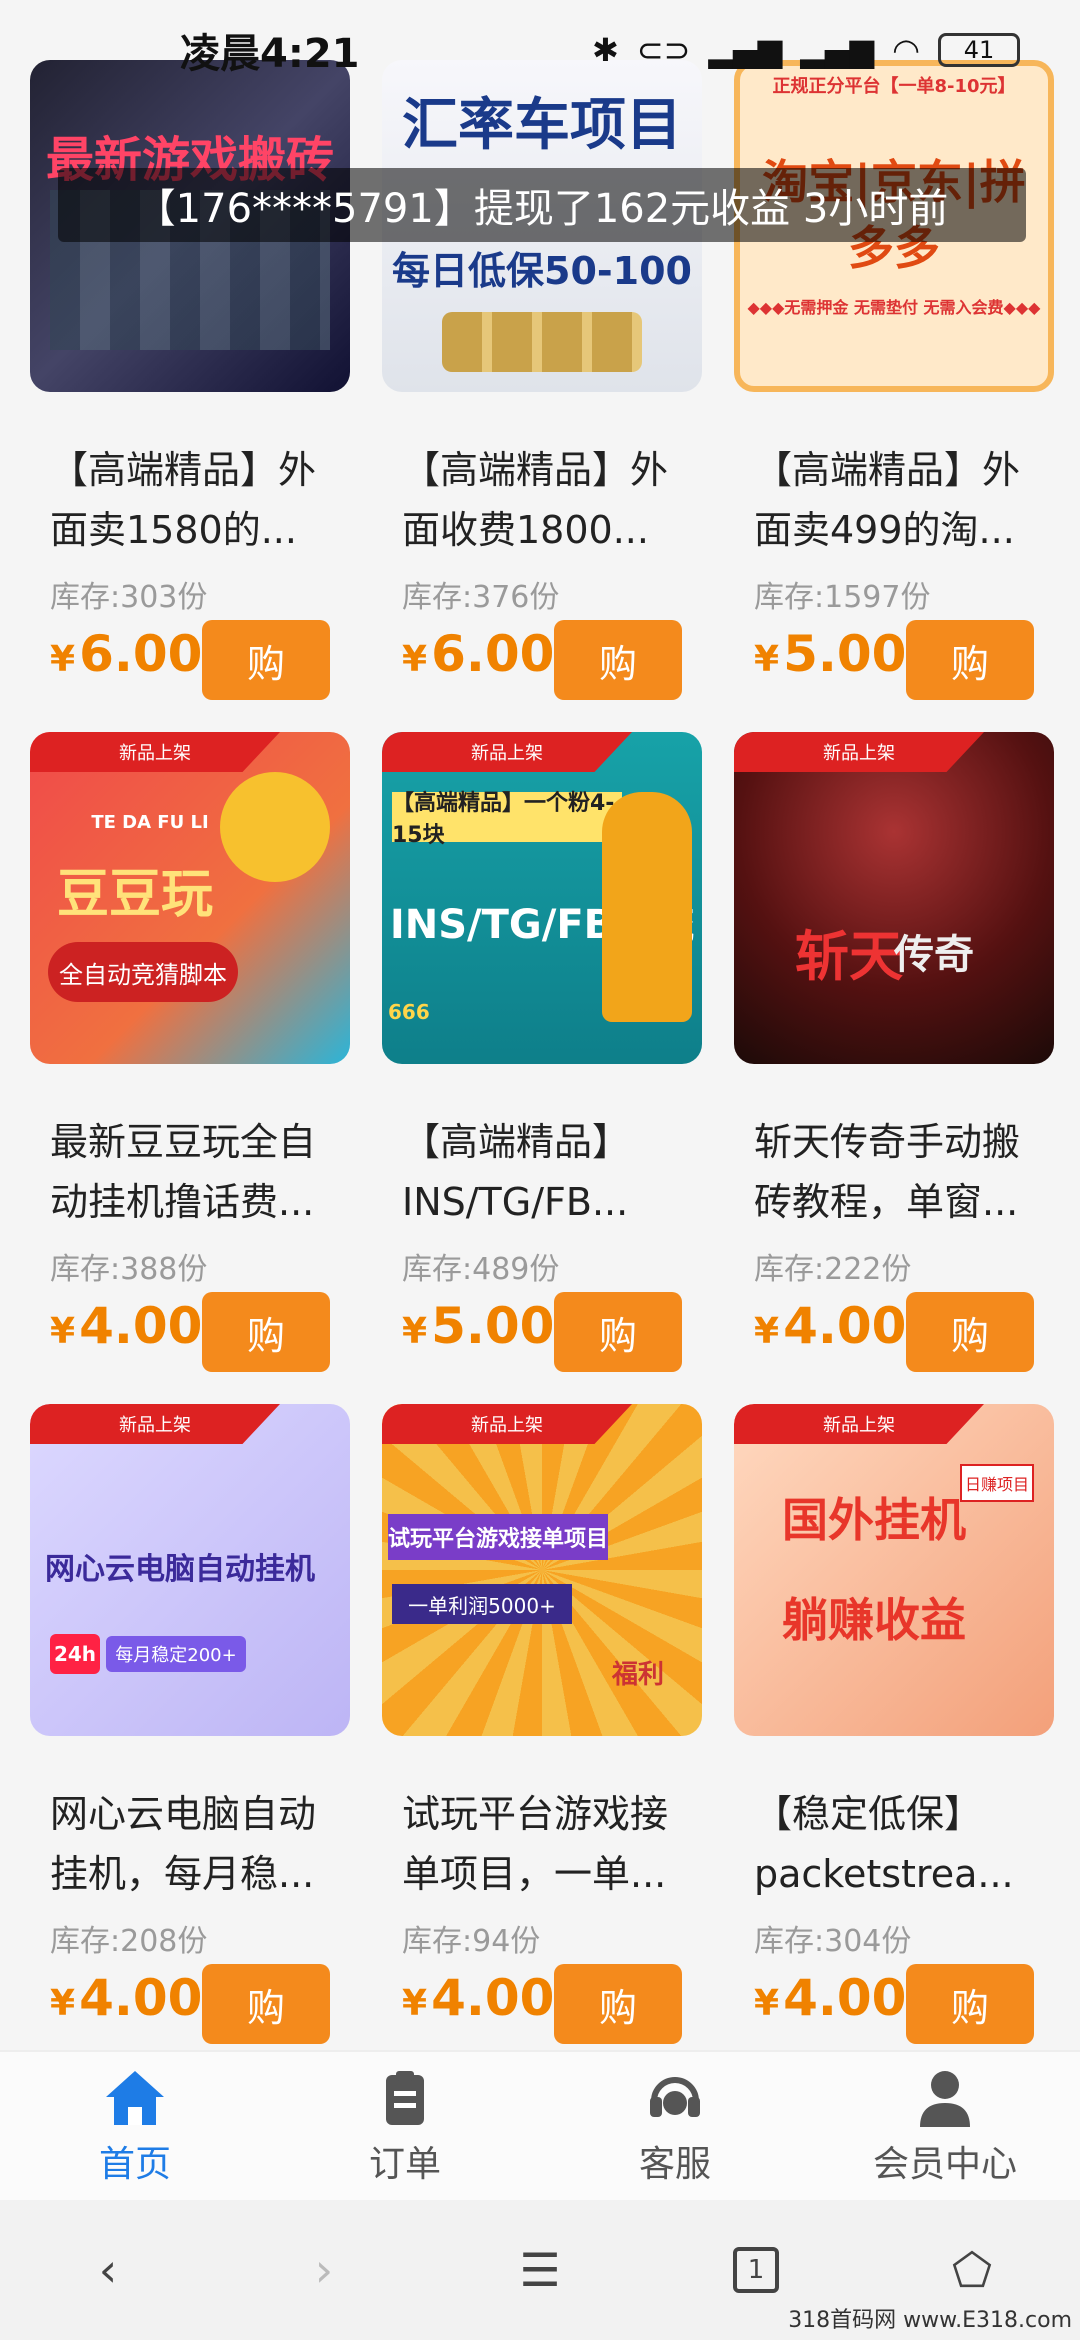 The width and height of the screenshot is (1080, 2340). I want to click on forward-button: ›, so click(324, 2270).